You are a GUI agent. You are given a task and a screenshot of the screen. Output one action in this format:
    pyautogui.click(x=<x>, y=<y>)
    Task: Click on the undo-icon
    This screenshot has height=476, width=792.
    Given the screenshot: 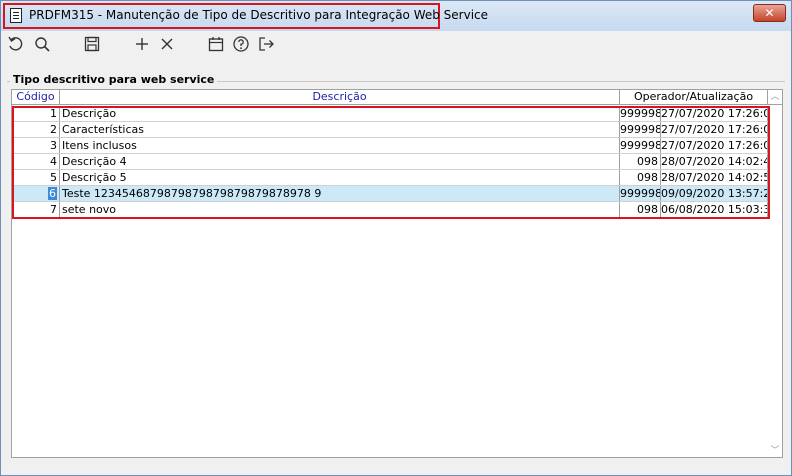 What is the action you would take?
    pyautogui.click(x=15, y=43)
    